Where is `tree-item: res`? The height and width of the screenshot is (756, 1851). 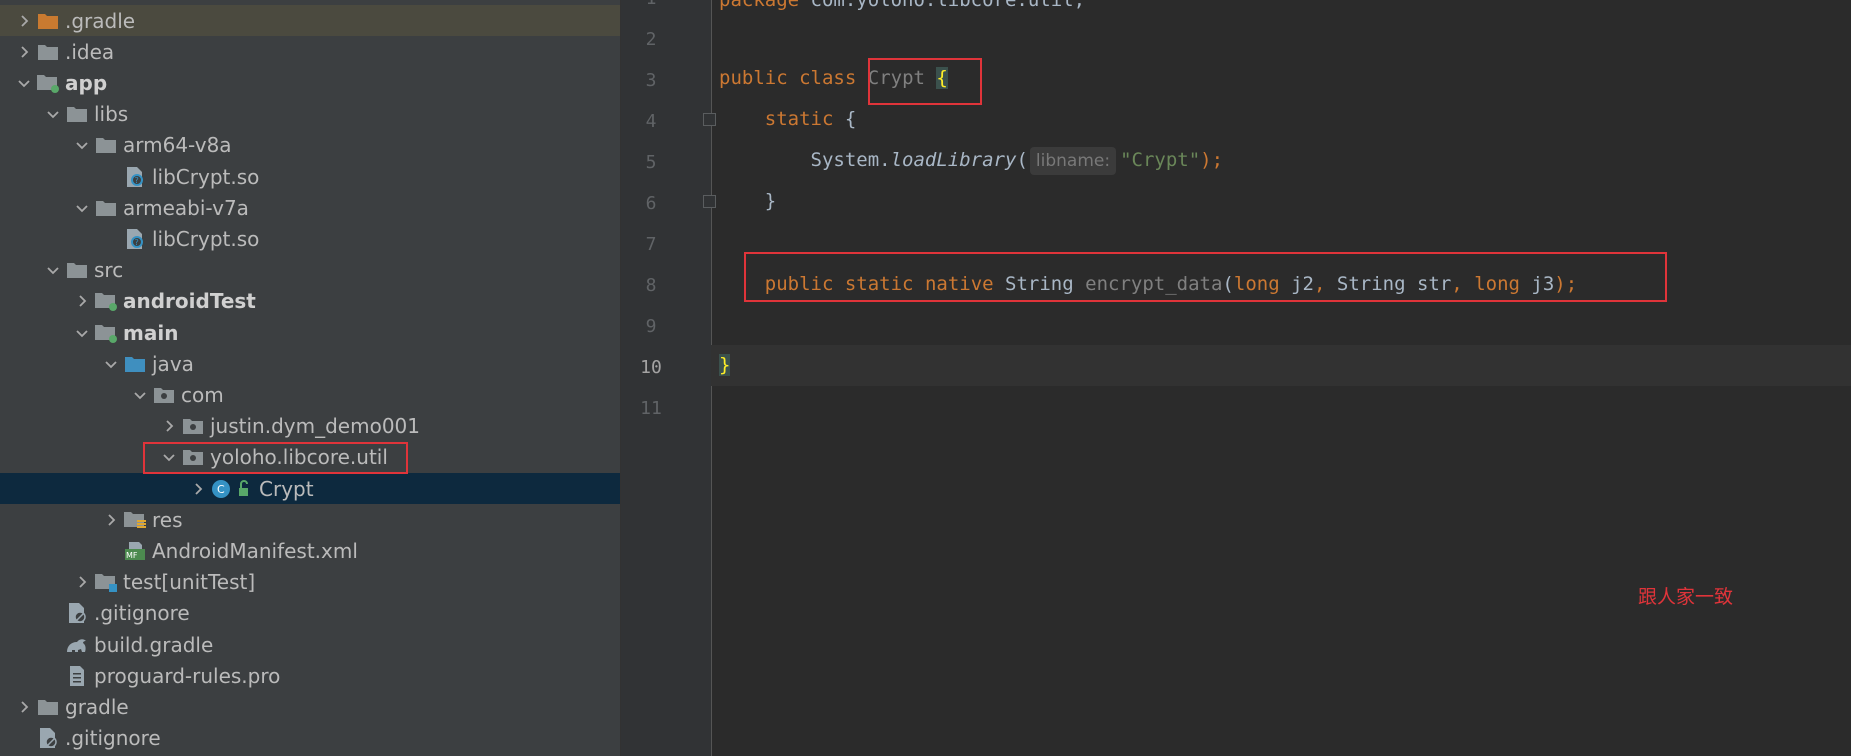
tree-item: res is located at coordinates (310, 519).